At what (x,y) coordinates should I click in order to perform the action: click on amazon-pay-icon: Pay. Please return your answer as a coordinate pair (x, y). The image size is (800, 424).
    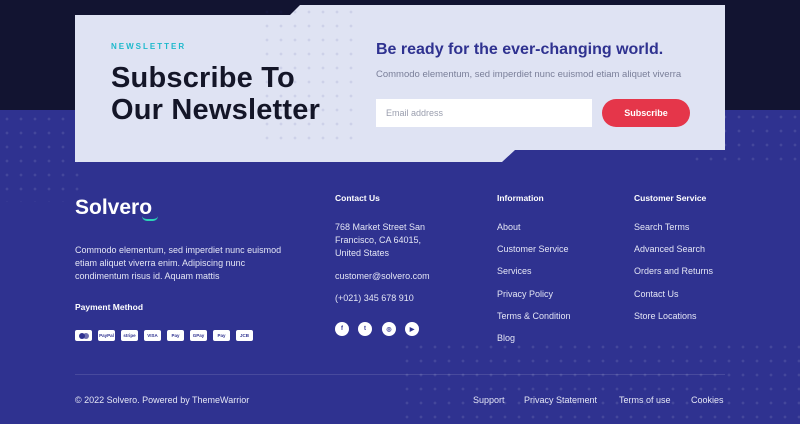
    Looking at the image, I should click on (221, 335).